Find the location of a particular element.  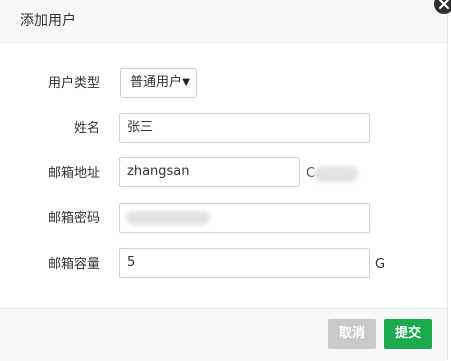

dialog-header: 添加用户 is located at coordinates (223, 21).